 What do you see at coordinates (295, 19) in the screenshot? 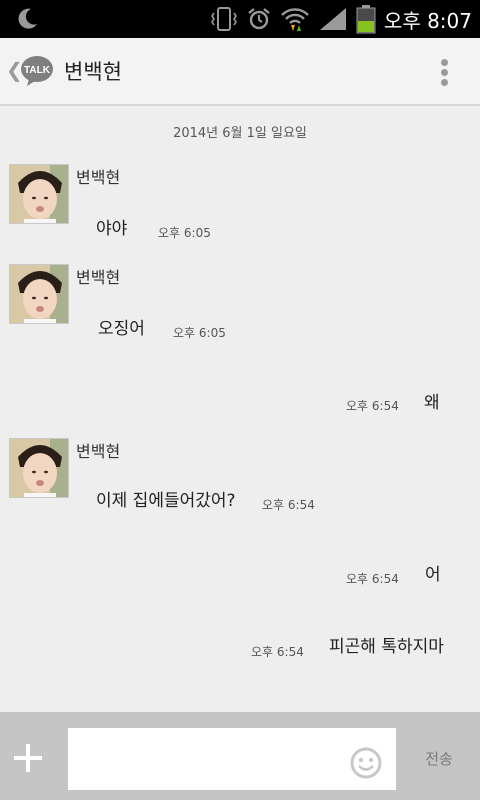
I see `wifi-icon` at bounding box center [295, 19].